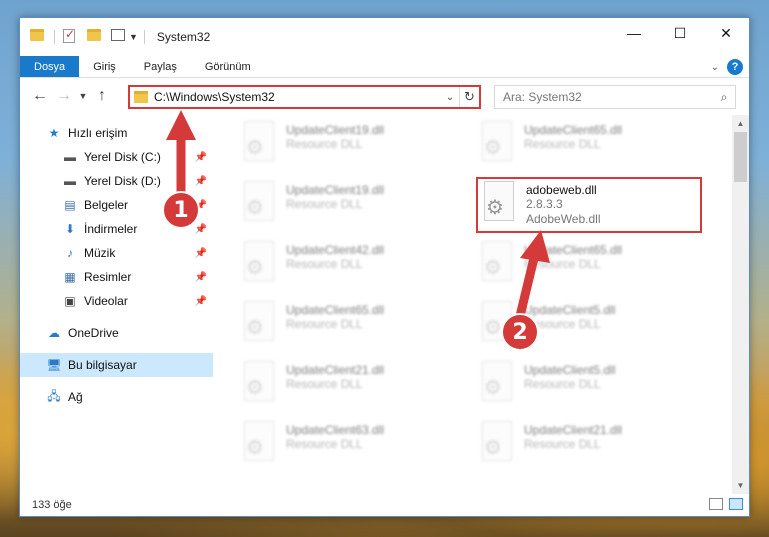 This screenshot has width=769, height=537. I want to click on file-name: UpdateClient5.dll, so click(570, 310).